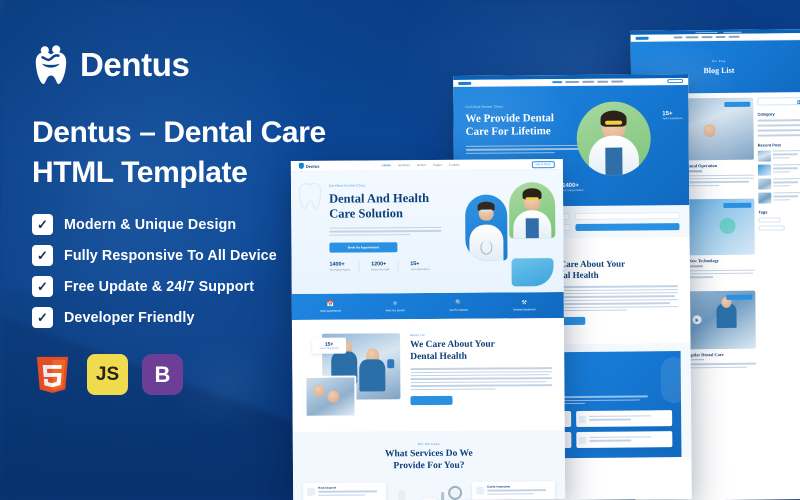 The height and width of the screenshot is (500, 800). Describe the element at coordinates (769, 145) in the screenshot. I see `sidebar-recent-title: Recent Post` at that location.